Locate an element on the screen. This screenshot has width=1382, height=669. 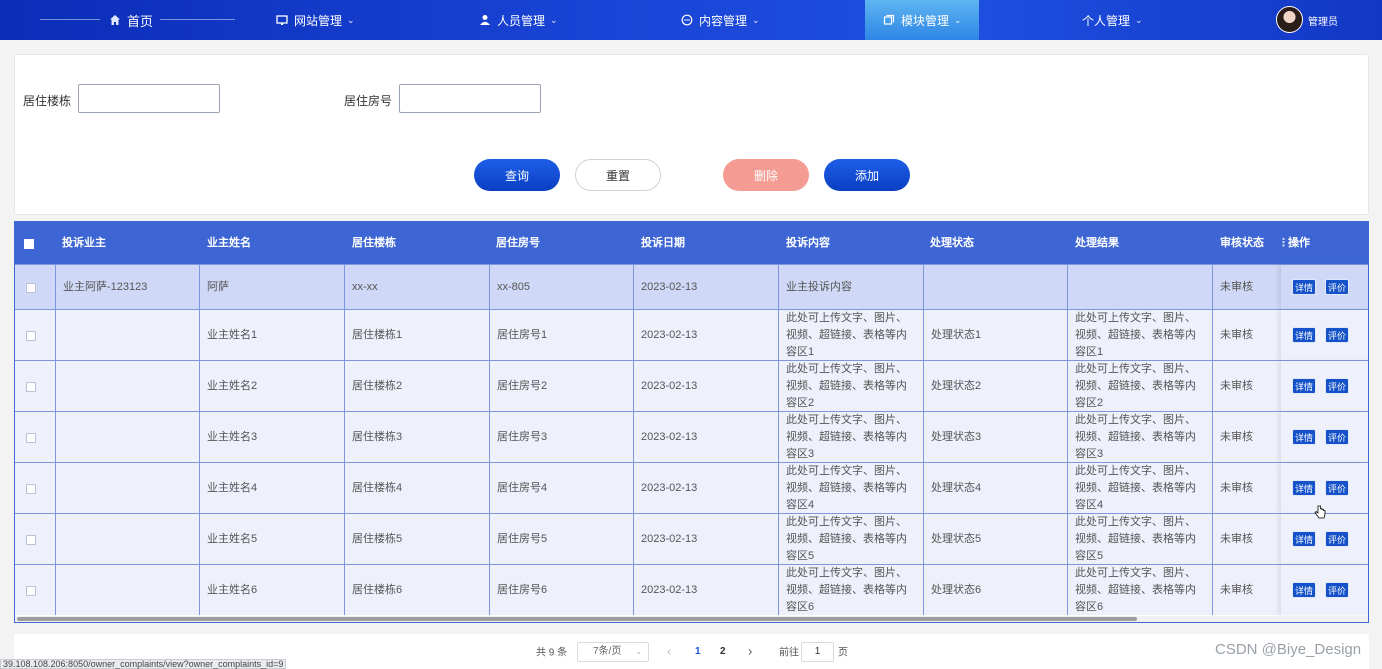
header-date: 投诉日期 is located at coordinates (663, 243).